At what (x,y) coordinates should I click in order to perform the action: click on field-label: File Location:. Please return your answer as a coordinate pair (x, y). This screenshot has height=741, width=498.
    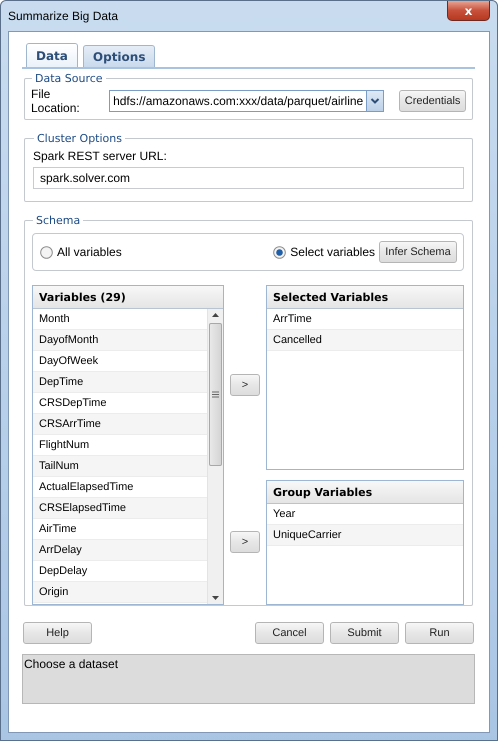
    Looking at the image, I should click on (56, 101).